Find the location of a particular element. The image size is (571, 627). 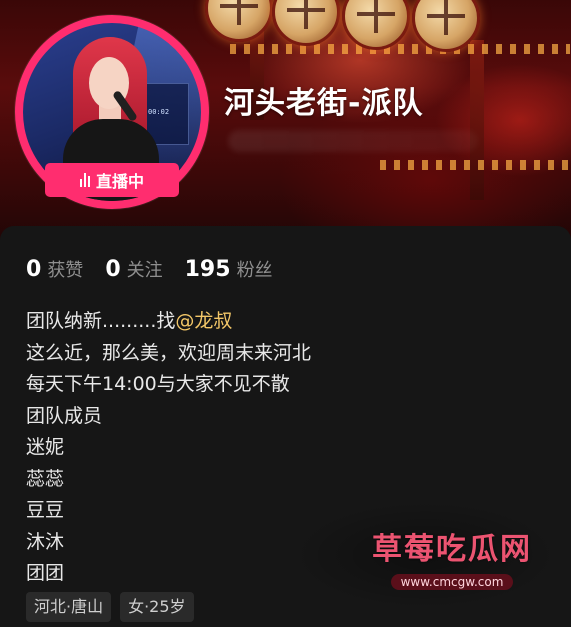

stat-followers-label: 粉丝 is located at coordinates (254, 270).